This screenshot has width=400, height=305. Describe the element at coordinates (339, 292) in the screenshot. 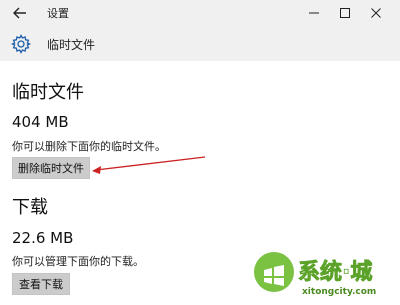

I see `svg-text: xitongcity.com` at that location.